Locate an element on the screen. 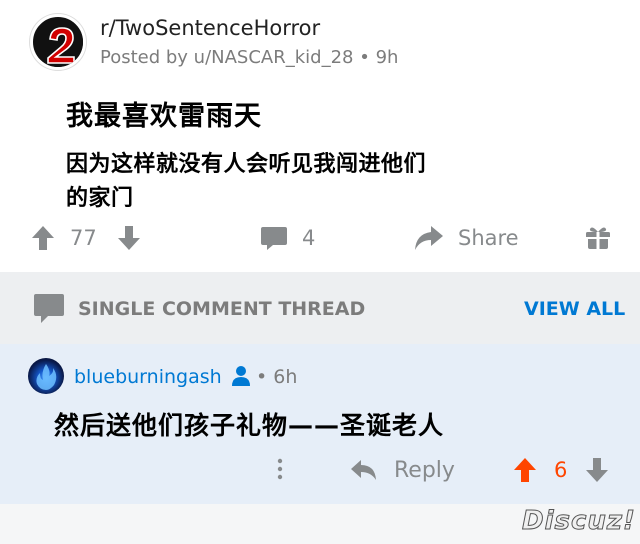 The width and height of the screenshot is (640, 544). user-icon is located at coordinates (241, 376).